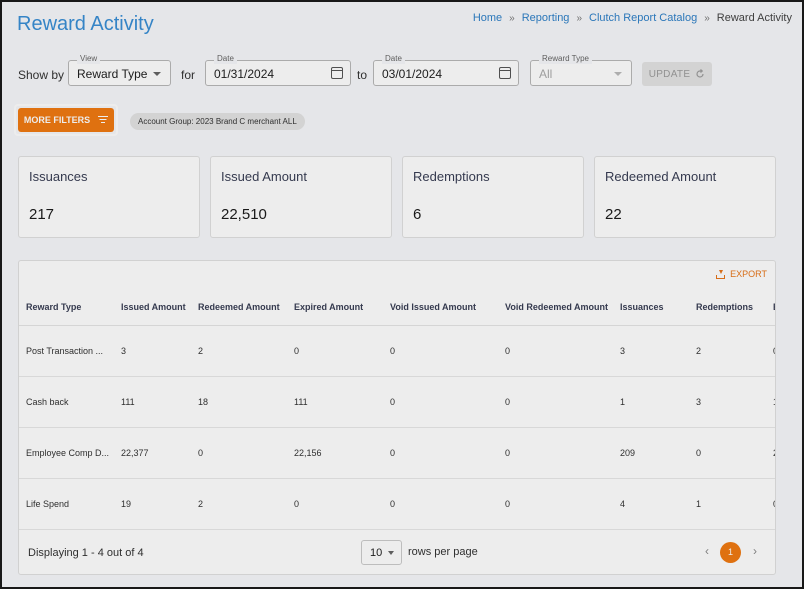 The width and height of the screenshot is (804, 589). I want to click on date-to-label: Date, so click(393, 59).